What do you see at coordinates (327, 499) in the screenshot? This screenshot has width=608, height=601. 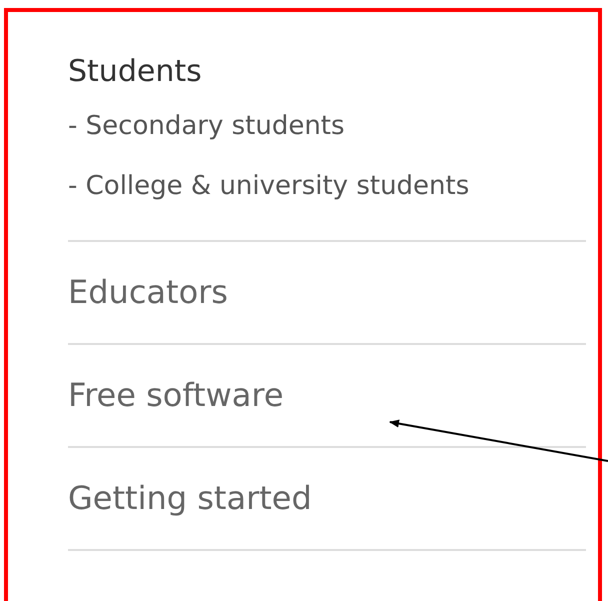 I see `menu-link: Getting started` at bounding box center [327, 499].